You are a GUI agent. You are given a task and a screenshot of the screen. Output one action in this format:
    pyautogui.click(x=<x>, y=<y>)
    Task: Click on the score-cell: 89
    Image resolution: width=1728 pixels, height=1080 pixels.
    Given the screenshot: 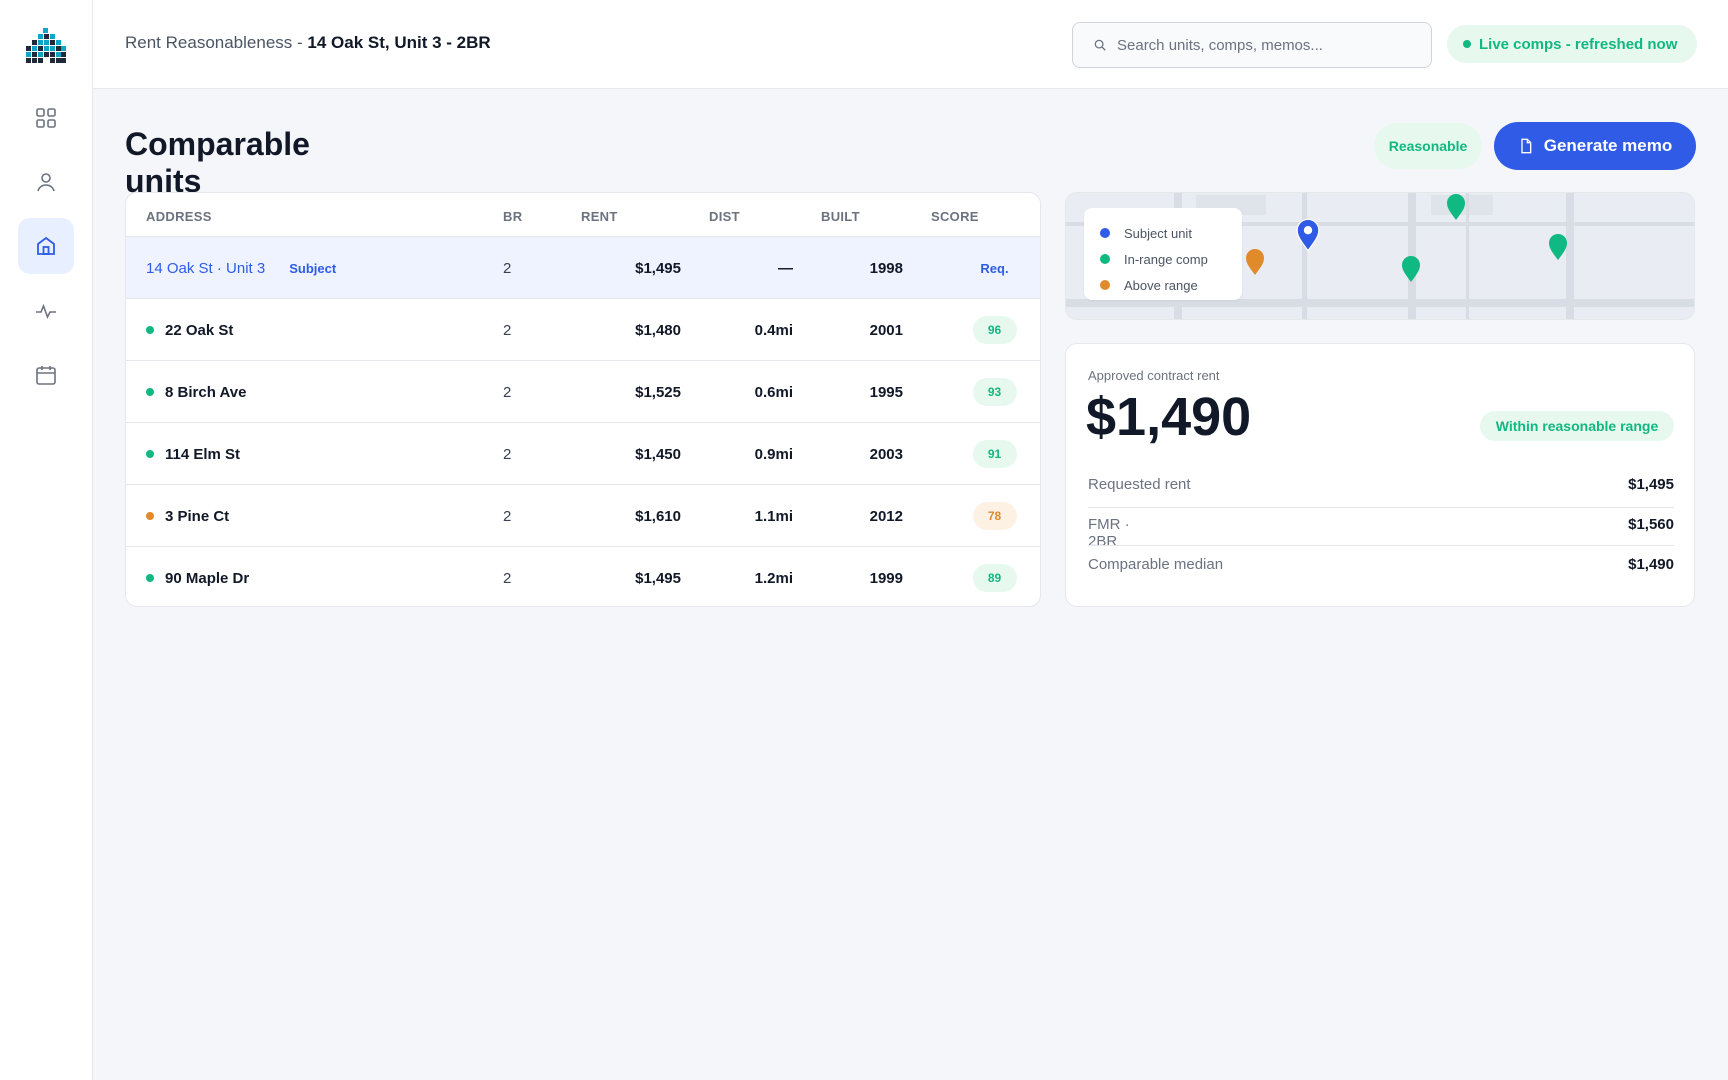 What is the action you would take?
    pyautogui.click(x=994, y=576)
    